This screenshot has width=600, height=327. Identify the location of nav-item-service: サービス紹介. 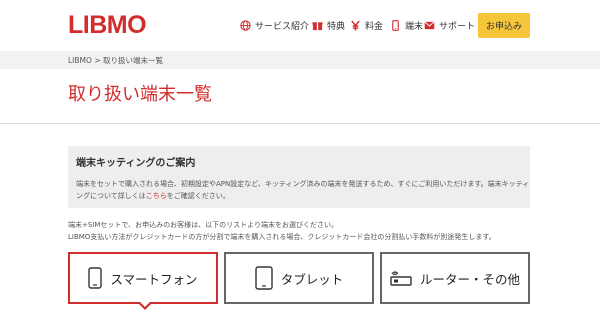
(274, 25).